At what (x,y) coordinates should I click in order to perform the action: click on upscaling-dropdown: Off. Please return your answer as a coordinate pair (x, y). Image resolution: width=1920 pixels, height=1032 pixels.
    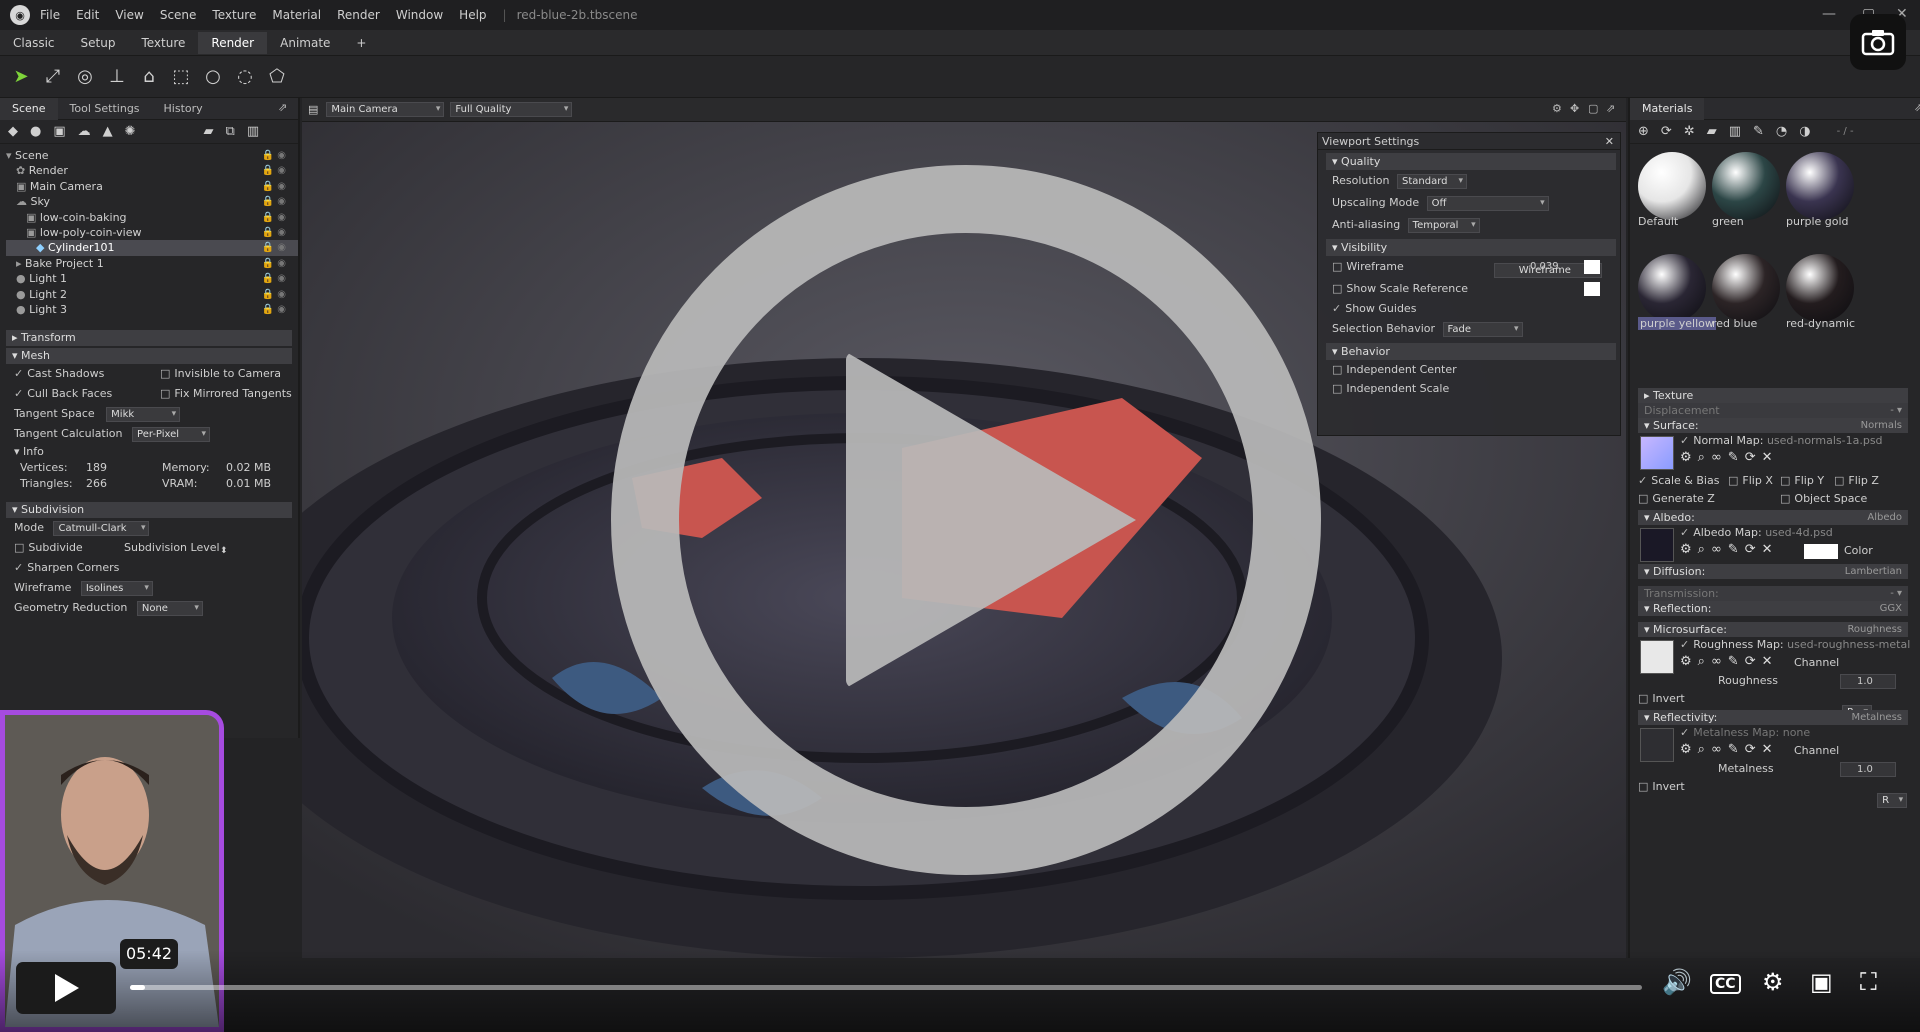
    Looking at the image, I should click on (1487, 203).